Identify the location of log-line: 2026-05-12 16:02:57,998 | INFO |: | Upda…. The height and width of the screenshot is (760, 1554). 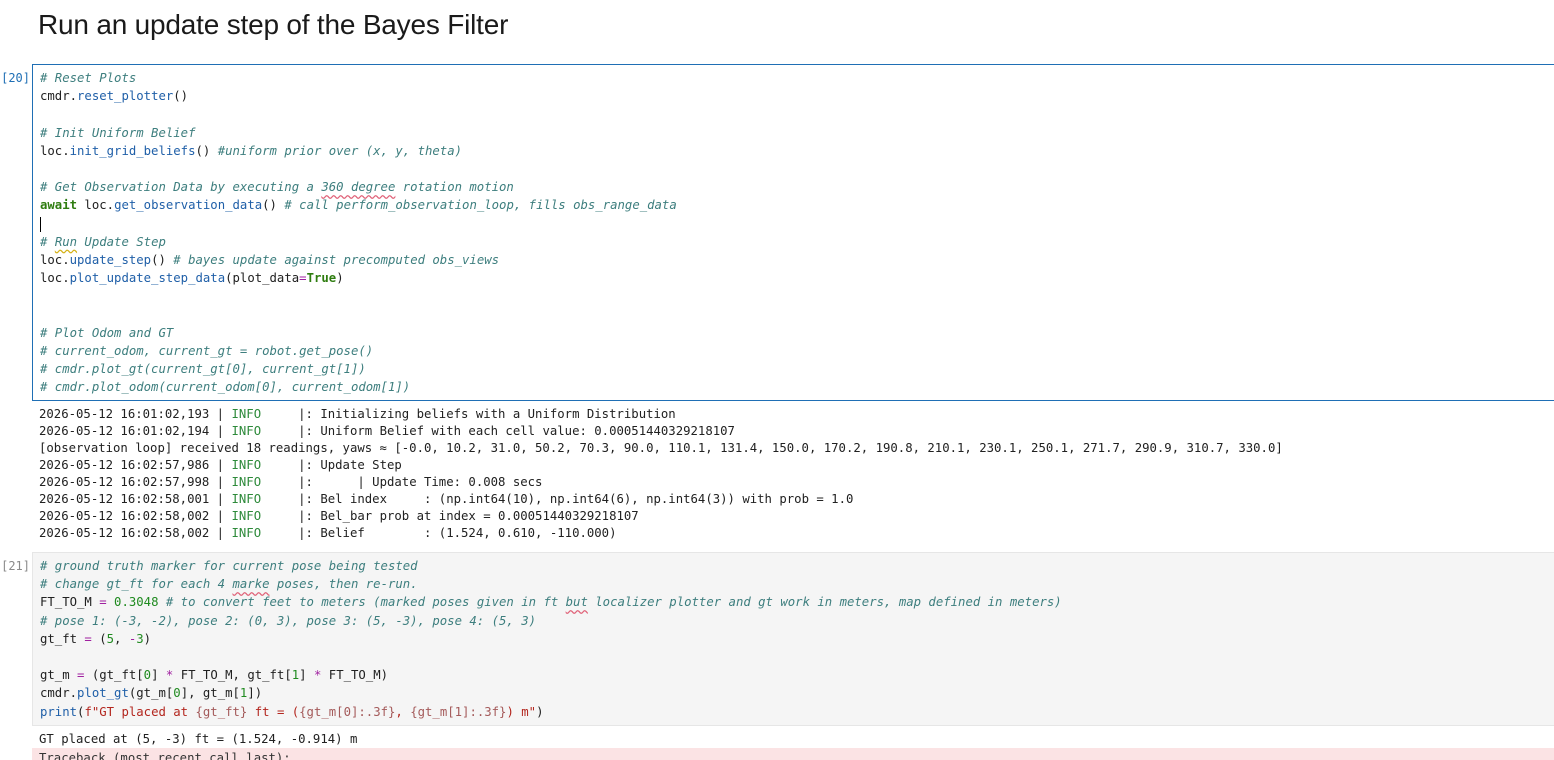
(291, 482).